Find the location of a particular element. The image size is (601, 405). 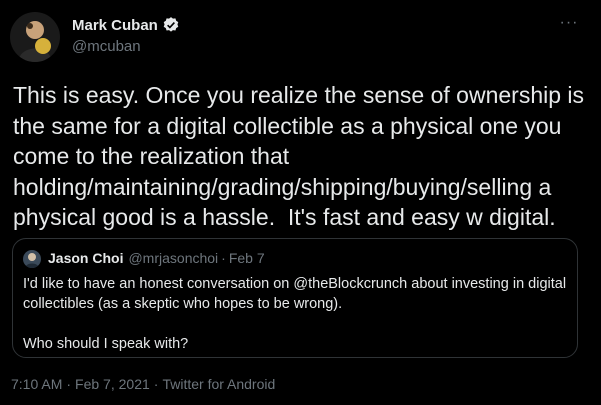

verified-badge-icon is located at coordinates (171, 25).